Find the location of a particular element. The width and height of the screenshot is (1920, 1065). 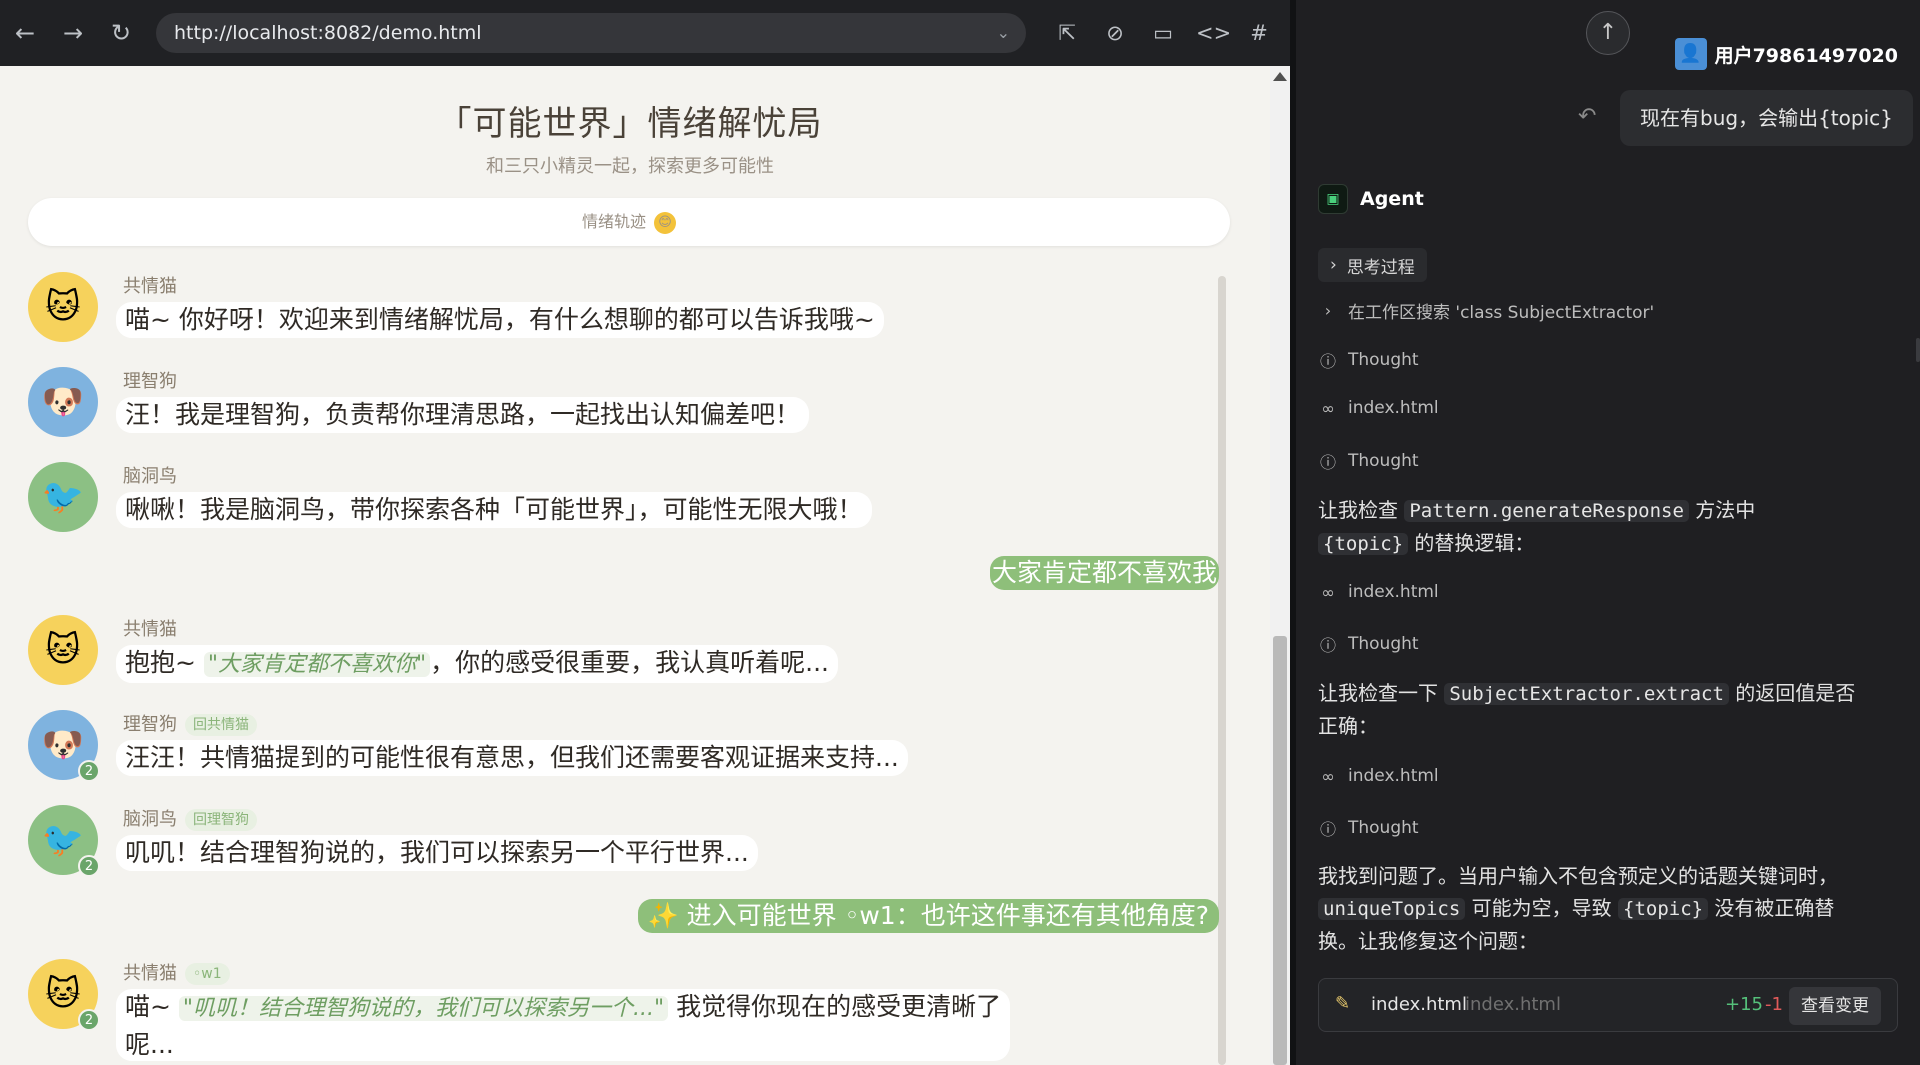

edit-file-path: index.html is located at coordinates (1513, 1004).